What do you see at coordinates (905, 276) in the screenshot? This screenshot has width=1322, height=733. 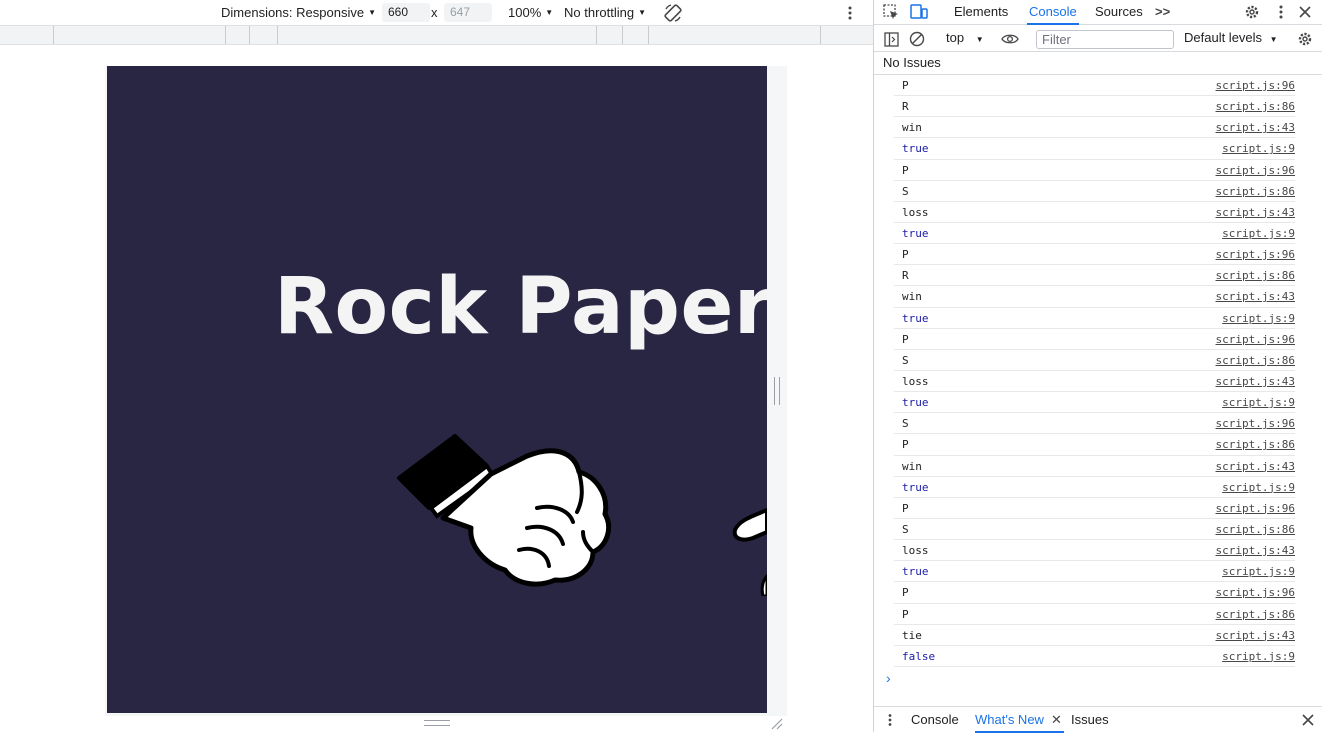 I see `log-message: R` at bounding box center [905, 276].